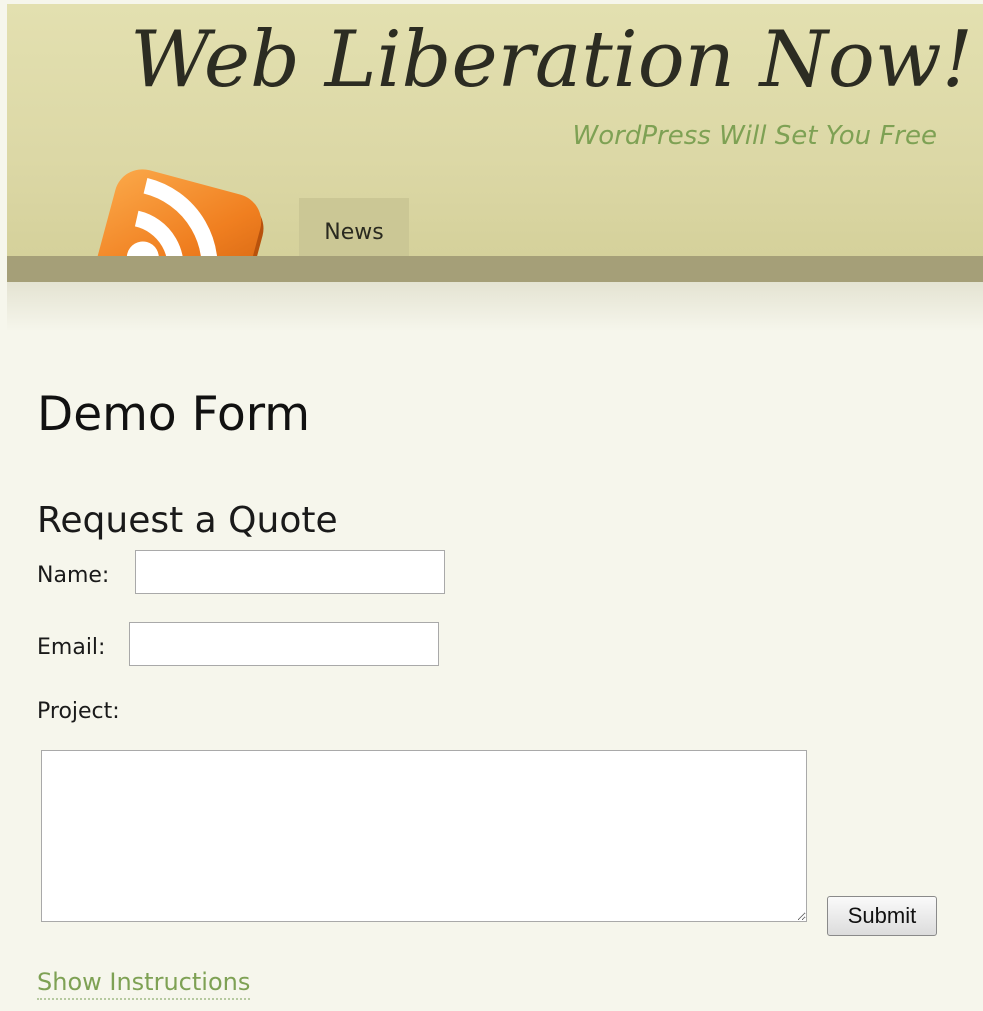 The image size is (983, 1011). Describe the element at coordinates (495, 269) in the screenshot. I see `nav-bar` at that location.